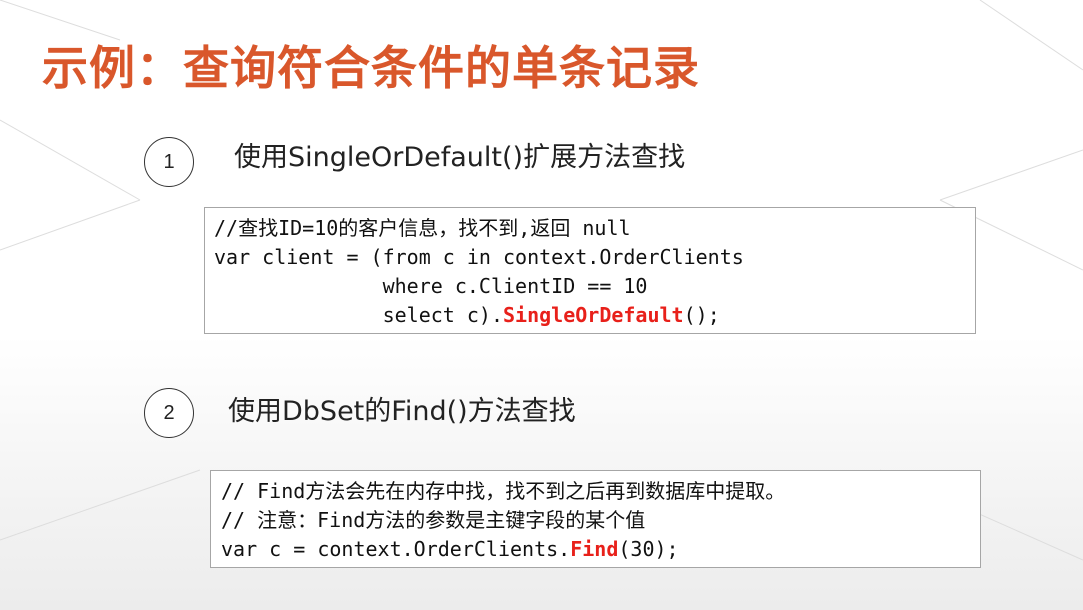 This screenshot has height=610, width=1083. What do you see at coordinates (460, 157) in the screenshot?
I see `step-heading-1: 使用SingleOrDefault()扩展方法查找` at bounding box center [460, 157].